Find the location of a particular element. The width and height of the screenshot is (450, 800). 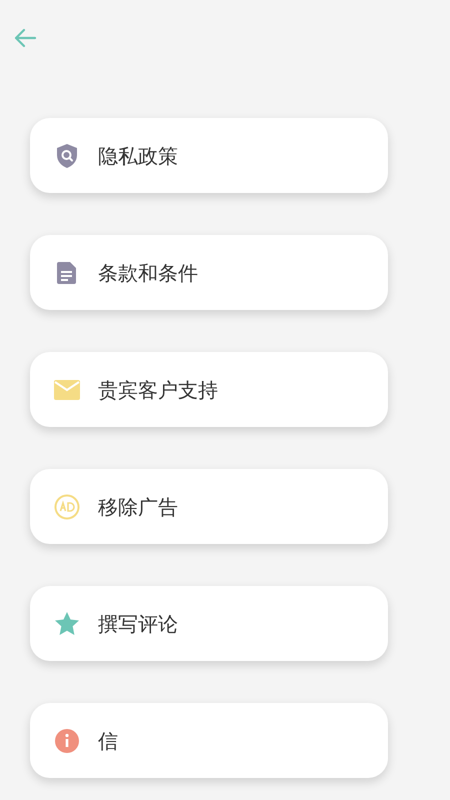

menu-item: 移除广告 is located at coordinates (209, 506).